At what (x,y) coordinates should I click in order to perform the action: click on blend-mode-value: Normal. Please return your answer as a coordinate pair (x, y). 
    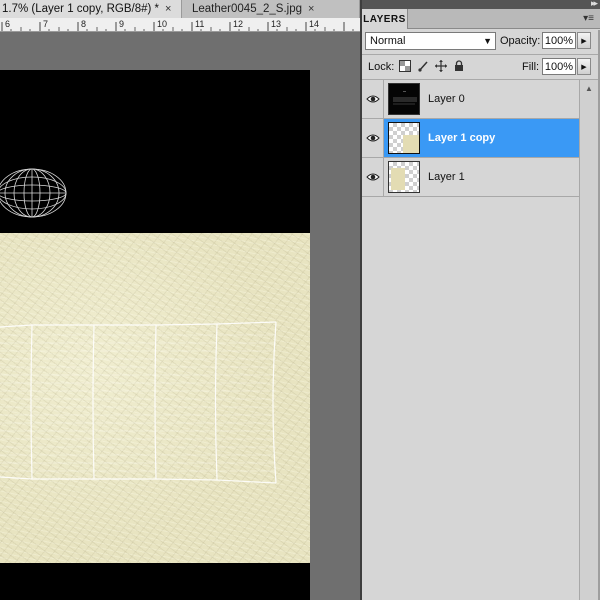
    Looking at the image, I should click on (388, 41).